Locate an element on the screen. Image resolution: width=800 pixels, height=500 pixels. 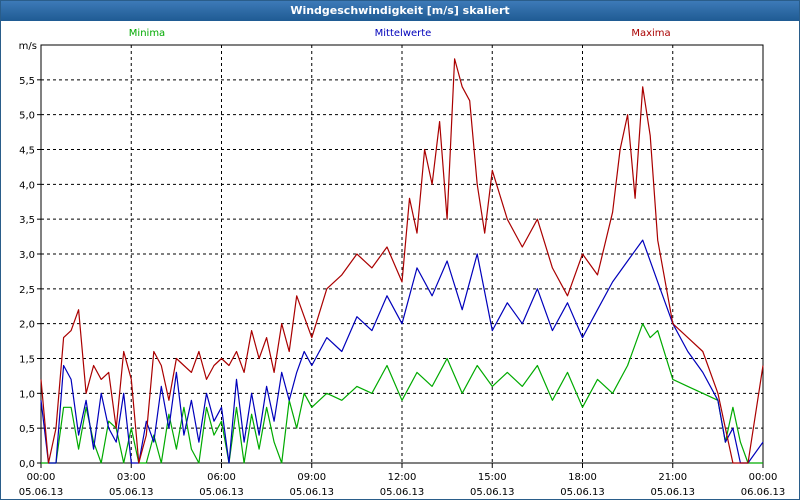
y-tick-label: 4,0 is located at coordinates (27, 185).